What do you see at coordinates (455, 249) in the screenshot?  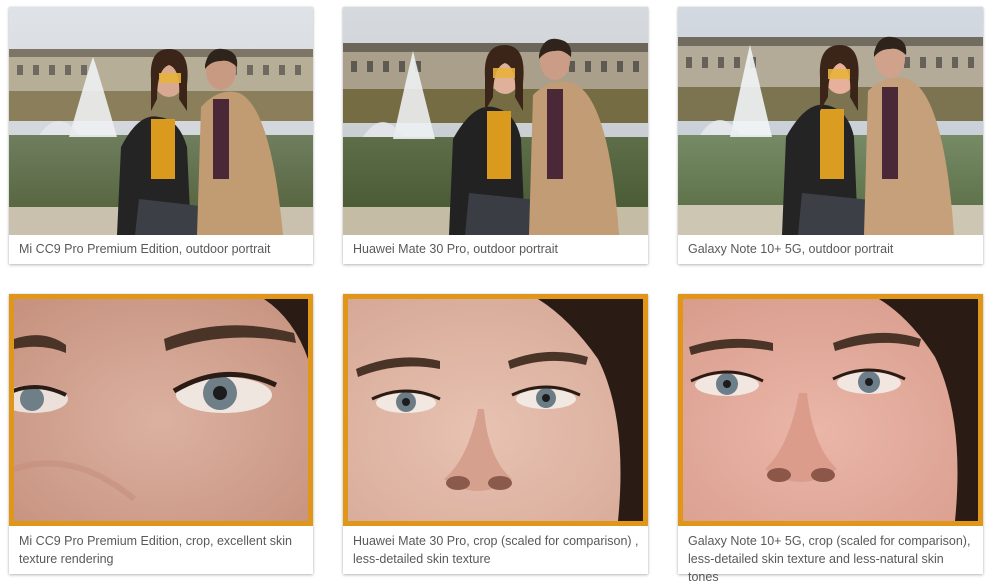 I see `photo-caption: Huawei Mate 30 Pro, outdoor portrait` at bounding box center [455, 249].